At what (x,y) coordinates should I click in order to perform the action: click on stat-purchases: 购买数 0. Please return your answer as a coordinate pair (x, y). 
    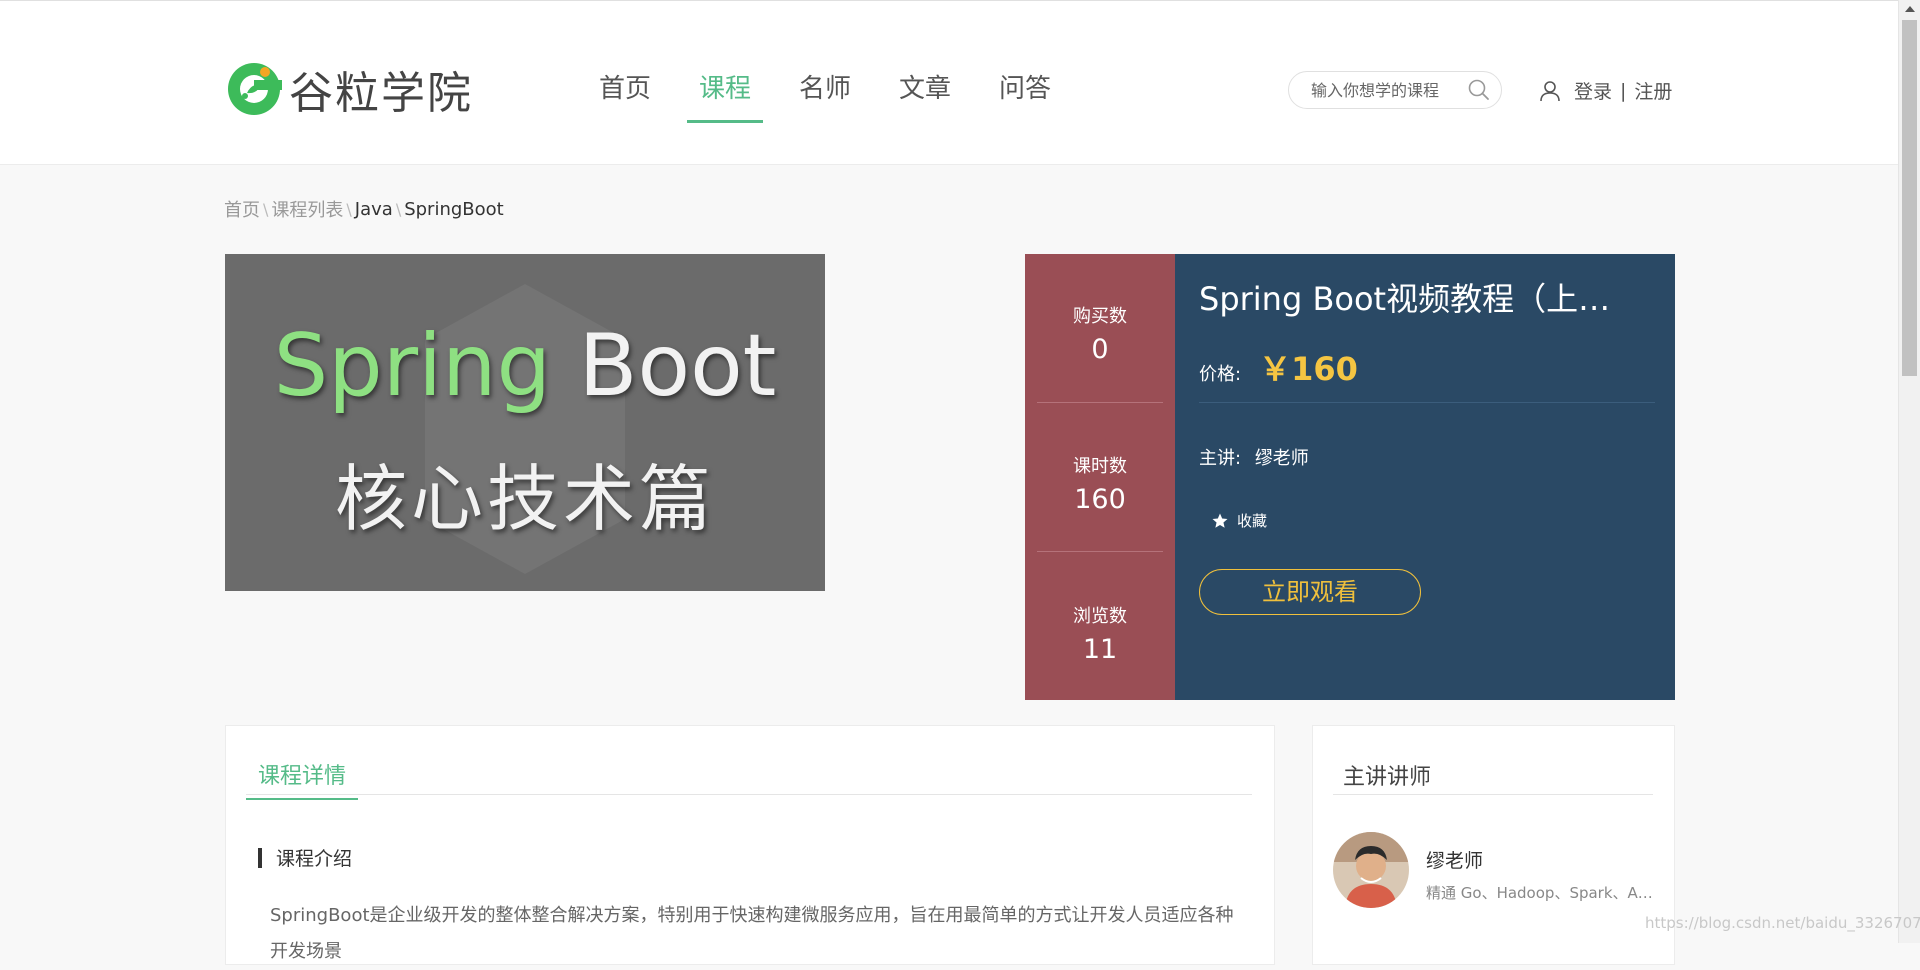
    Looking at the image, I should click on (1100, 333).